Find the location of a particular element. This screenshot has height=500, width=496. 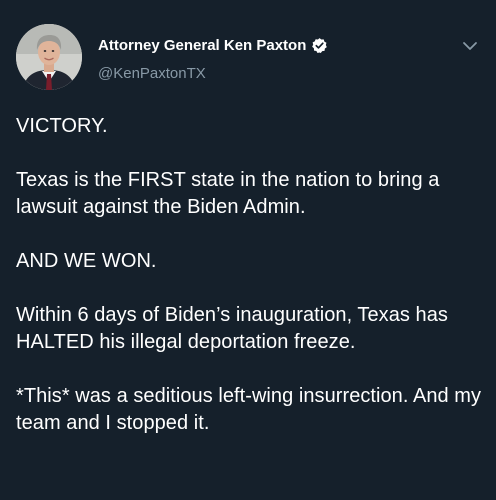

avatar is located at coordinates (49, 57).